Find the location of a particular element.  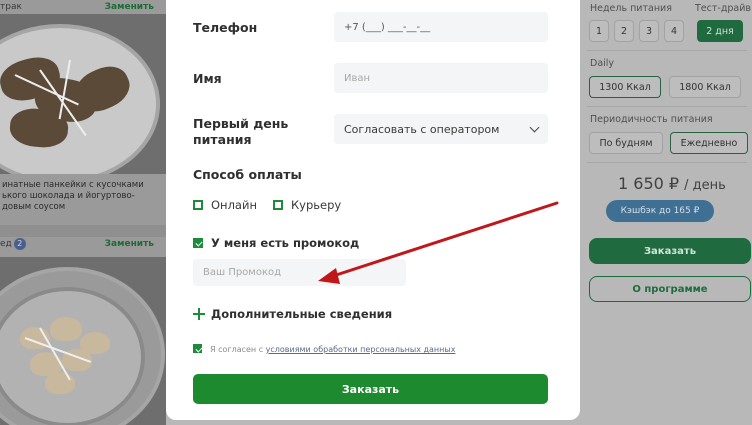

count-badge: 2 is located at coordinates (19, 244).